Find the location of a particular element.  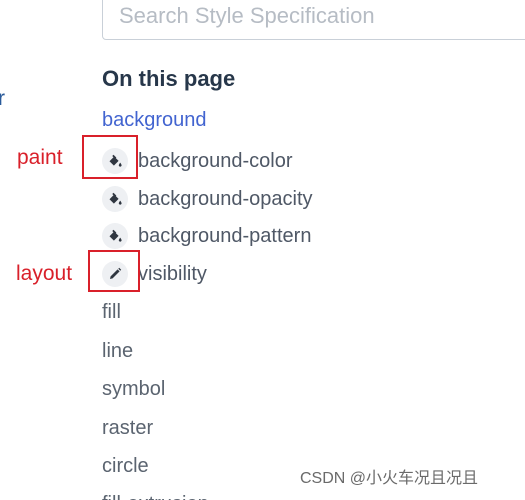

toc-link-raster: raster is located at coordinates (127, 428).